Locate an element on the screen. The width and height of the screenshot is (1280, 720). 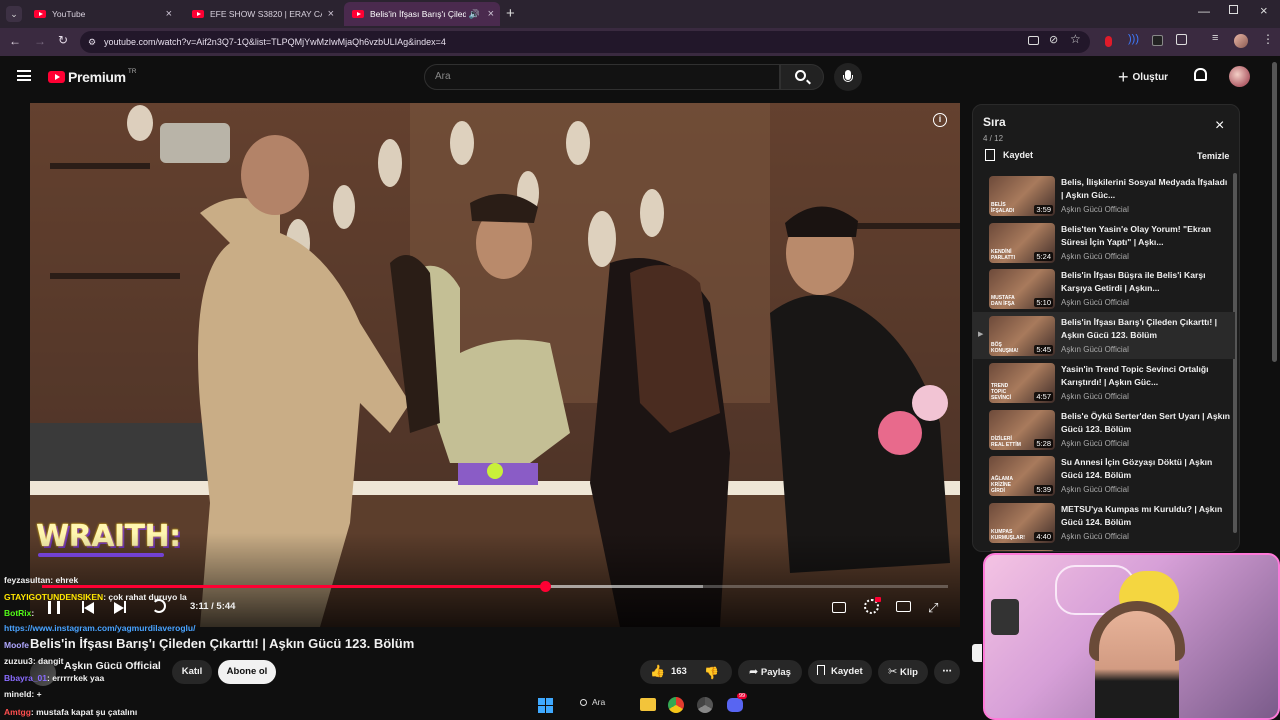
dislike-button: 👎 is located at coordinates (711, 673).